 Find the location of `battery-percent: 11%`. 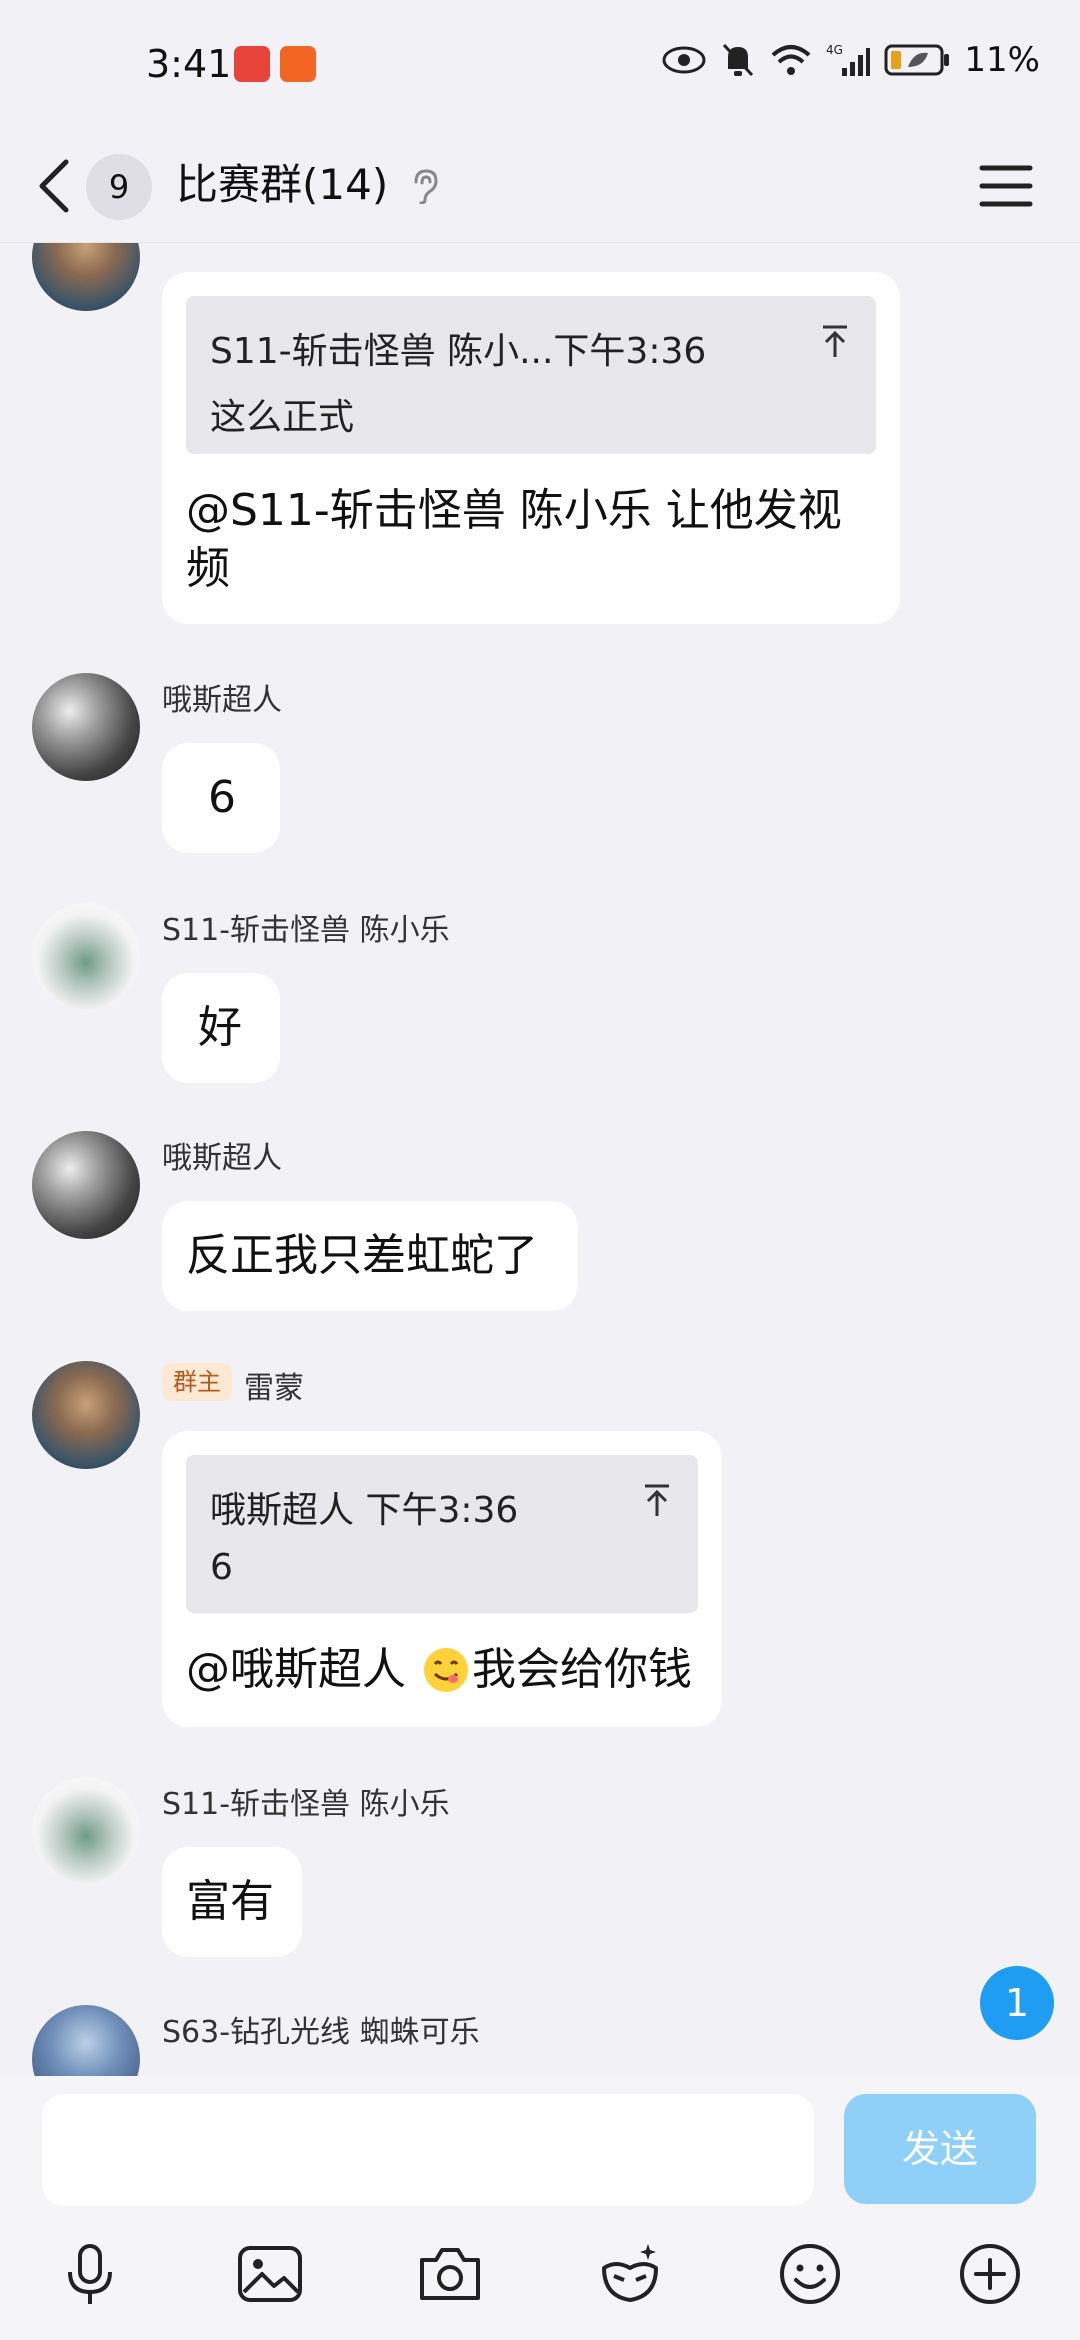

battery-percent: 11% is located at coordinates (1002, 60).